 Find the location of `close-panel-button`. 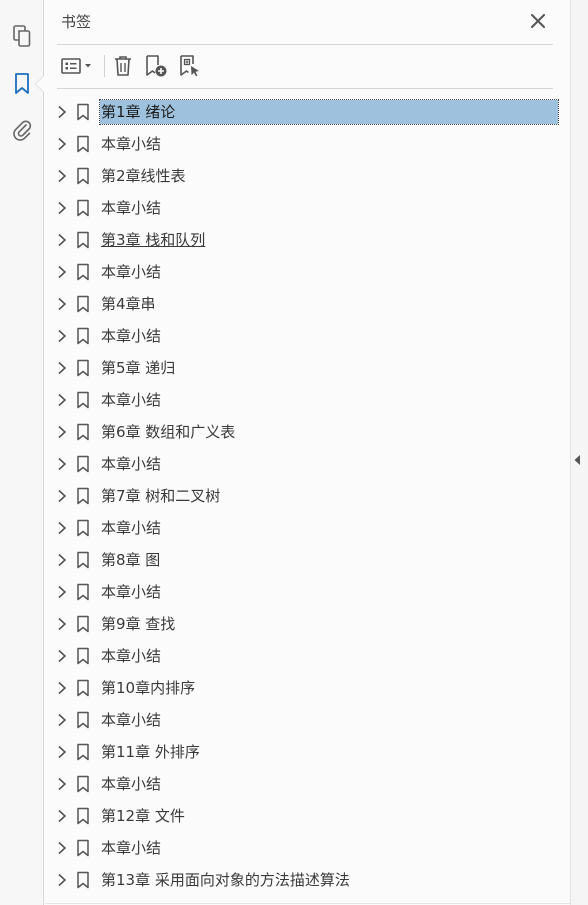

close-panel-button is located at coordinates (538, 21).